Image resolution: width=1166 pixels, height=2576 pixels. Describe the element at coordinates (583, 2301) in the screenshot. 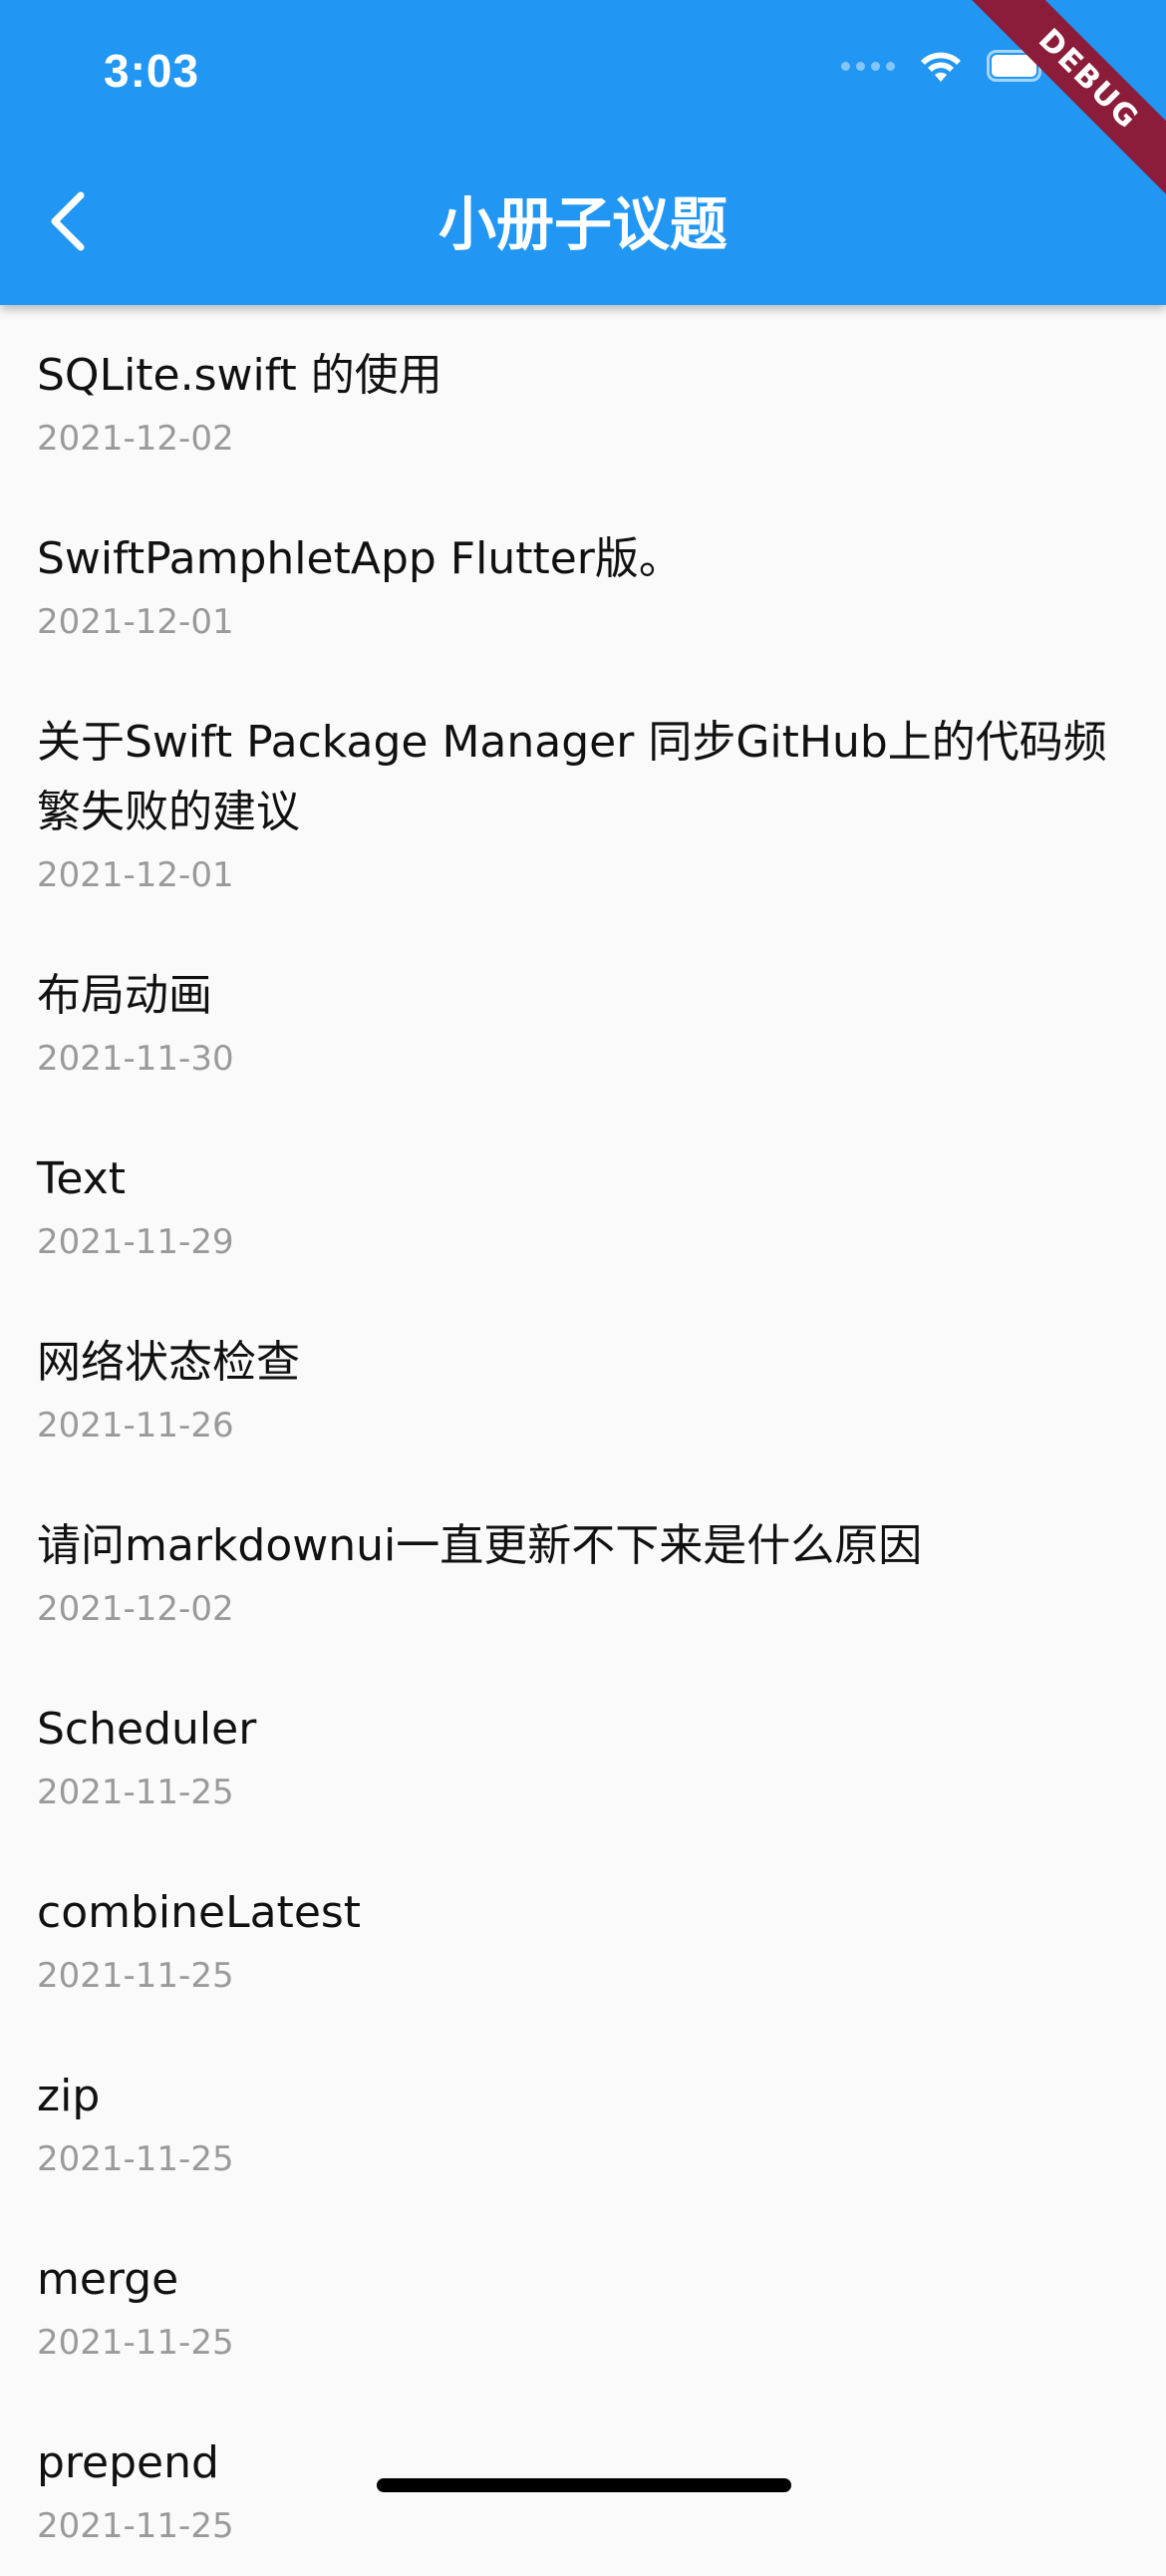

I see `list-item: merge 2021-11-25` at that location.